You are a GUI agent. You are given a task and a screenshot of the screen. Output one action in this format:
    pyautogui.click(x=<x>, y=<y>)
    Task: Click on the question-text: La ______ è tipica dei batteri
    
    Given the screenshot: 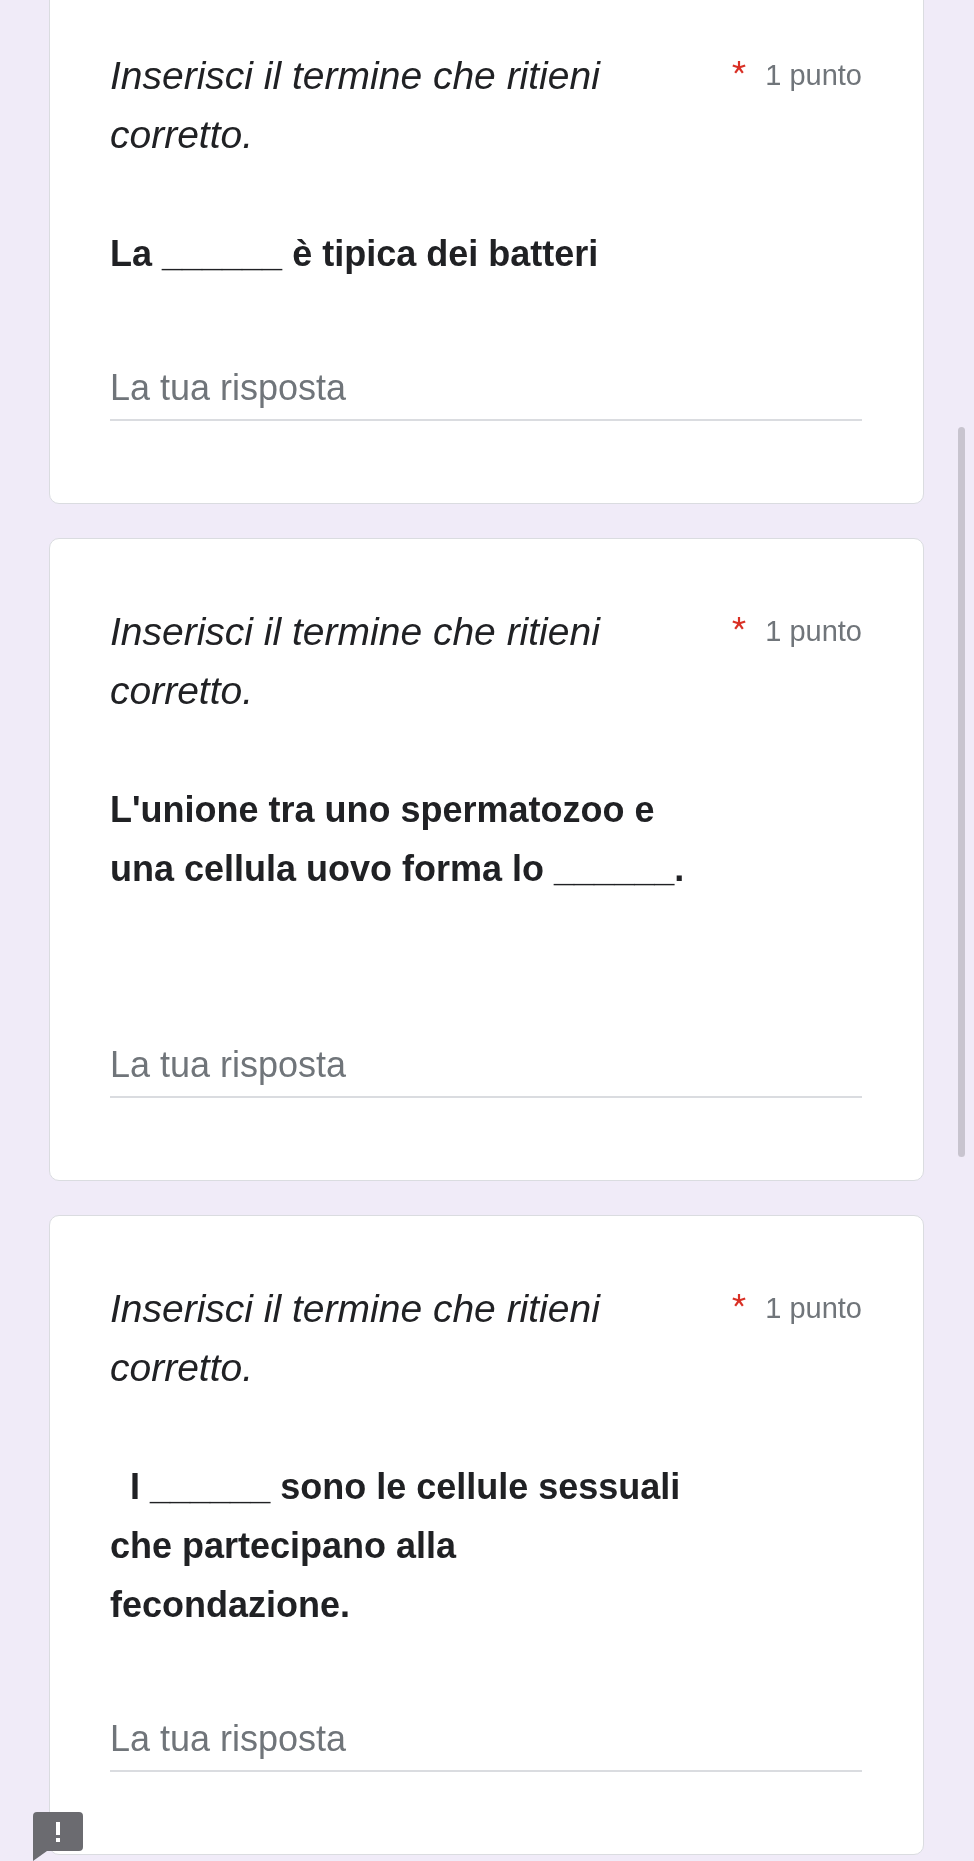 What is the action you would take?
    pyautogui.click(x=355, y=254)
    